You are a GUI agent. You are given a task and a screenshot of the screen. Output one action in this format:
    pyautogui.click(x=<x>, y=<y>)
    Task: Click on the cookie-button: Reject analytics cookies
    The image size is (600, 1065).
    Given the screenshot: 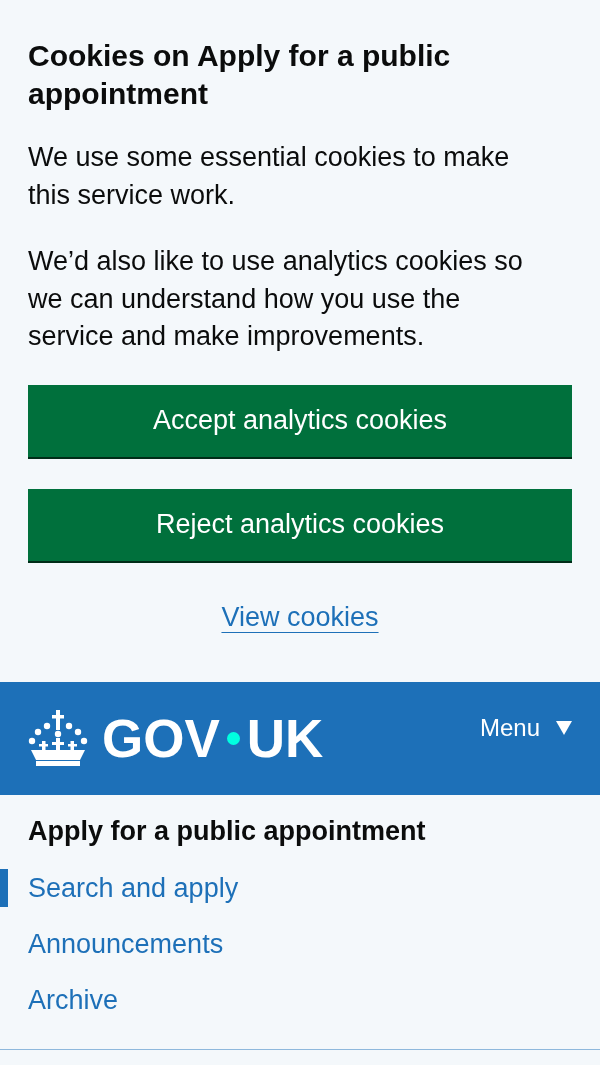 What is the action you would take?
    pyautogui.click(x=300, y=524)
    